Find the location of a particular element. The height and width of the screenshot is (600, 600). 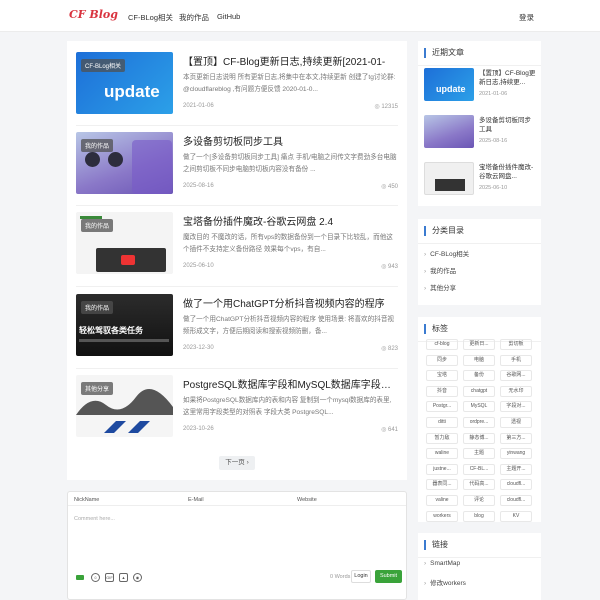

tag-chip: waline is located at coordinates (442, 454).